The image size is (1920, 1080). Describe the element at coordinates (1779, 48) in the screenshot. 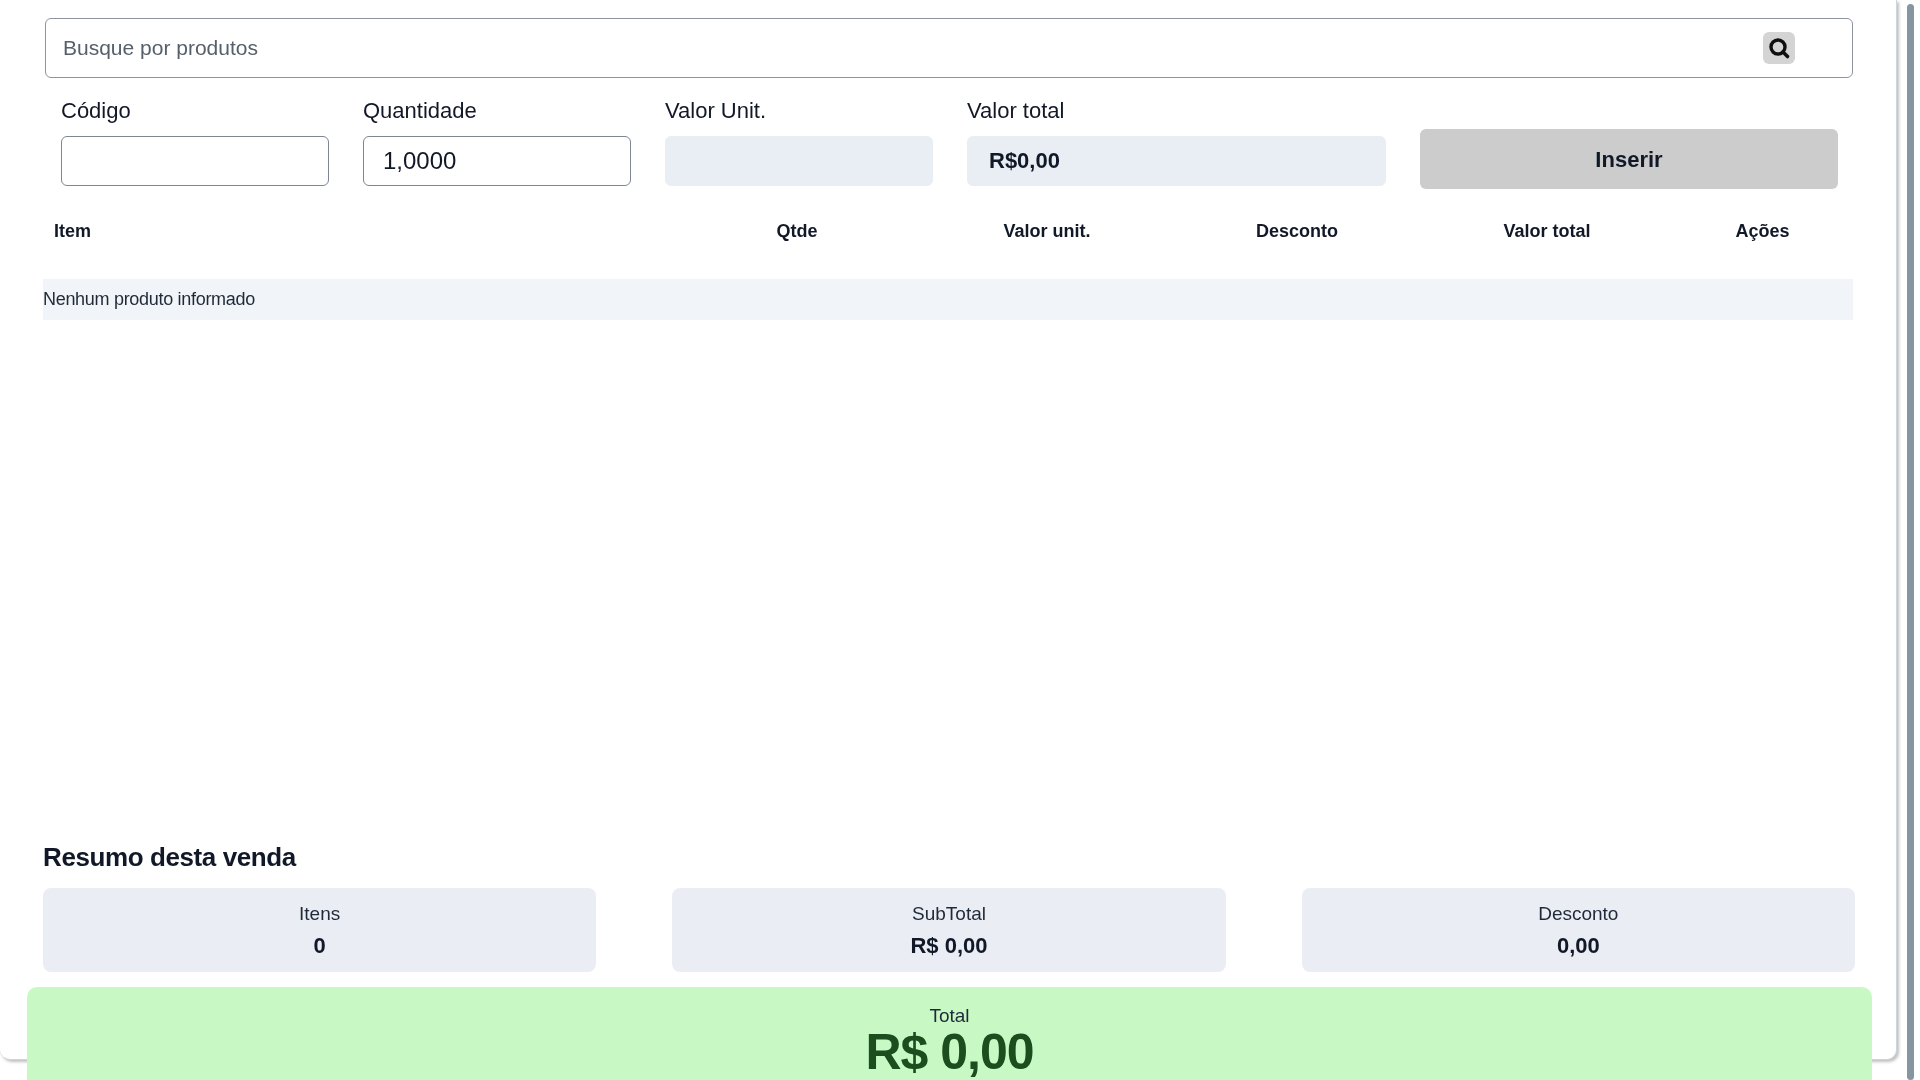

I see `search-icon` at that location.